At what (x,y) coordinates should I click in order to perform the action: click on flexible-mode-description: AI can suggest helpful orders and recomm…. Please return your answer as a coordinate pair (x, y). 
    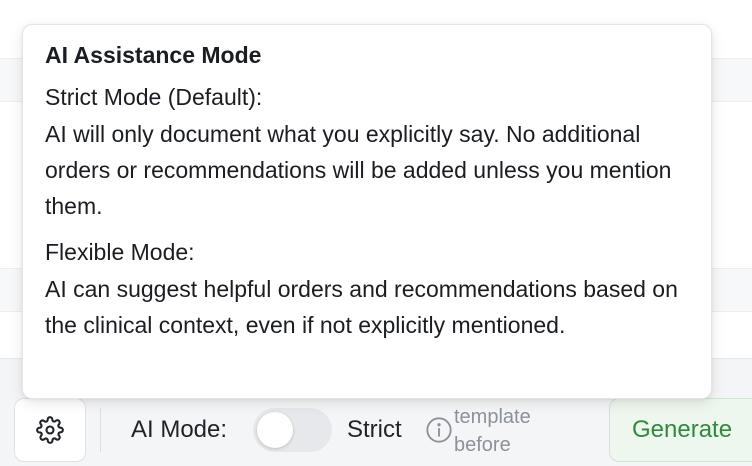
    Looking at the image, I should click on (361, 307).